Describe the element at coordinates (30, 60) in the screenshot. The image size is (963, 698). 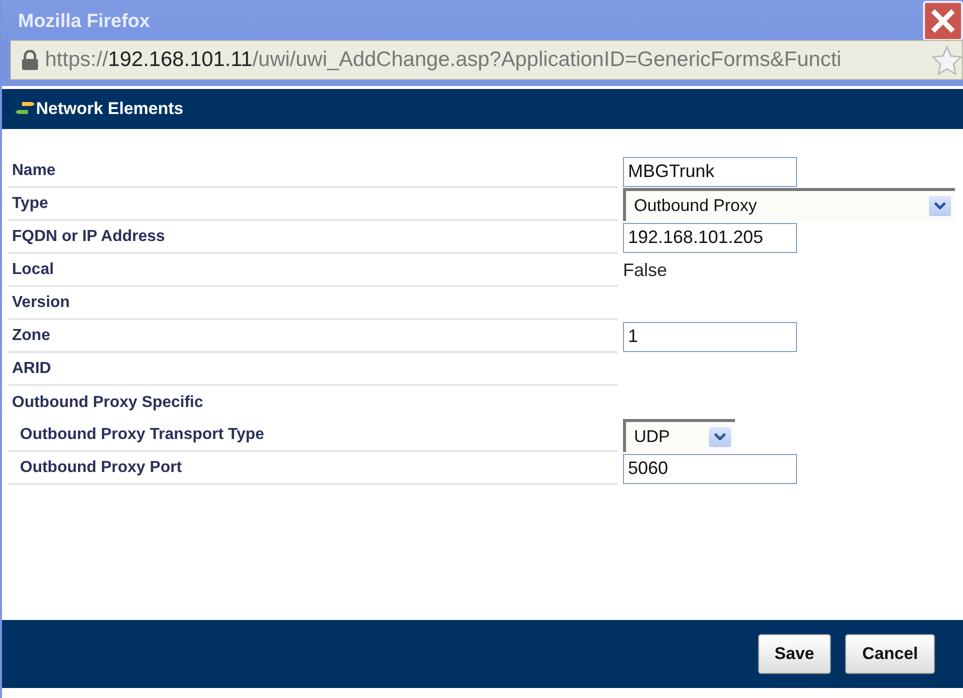
I see `padlock-icon` at that location.